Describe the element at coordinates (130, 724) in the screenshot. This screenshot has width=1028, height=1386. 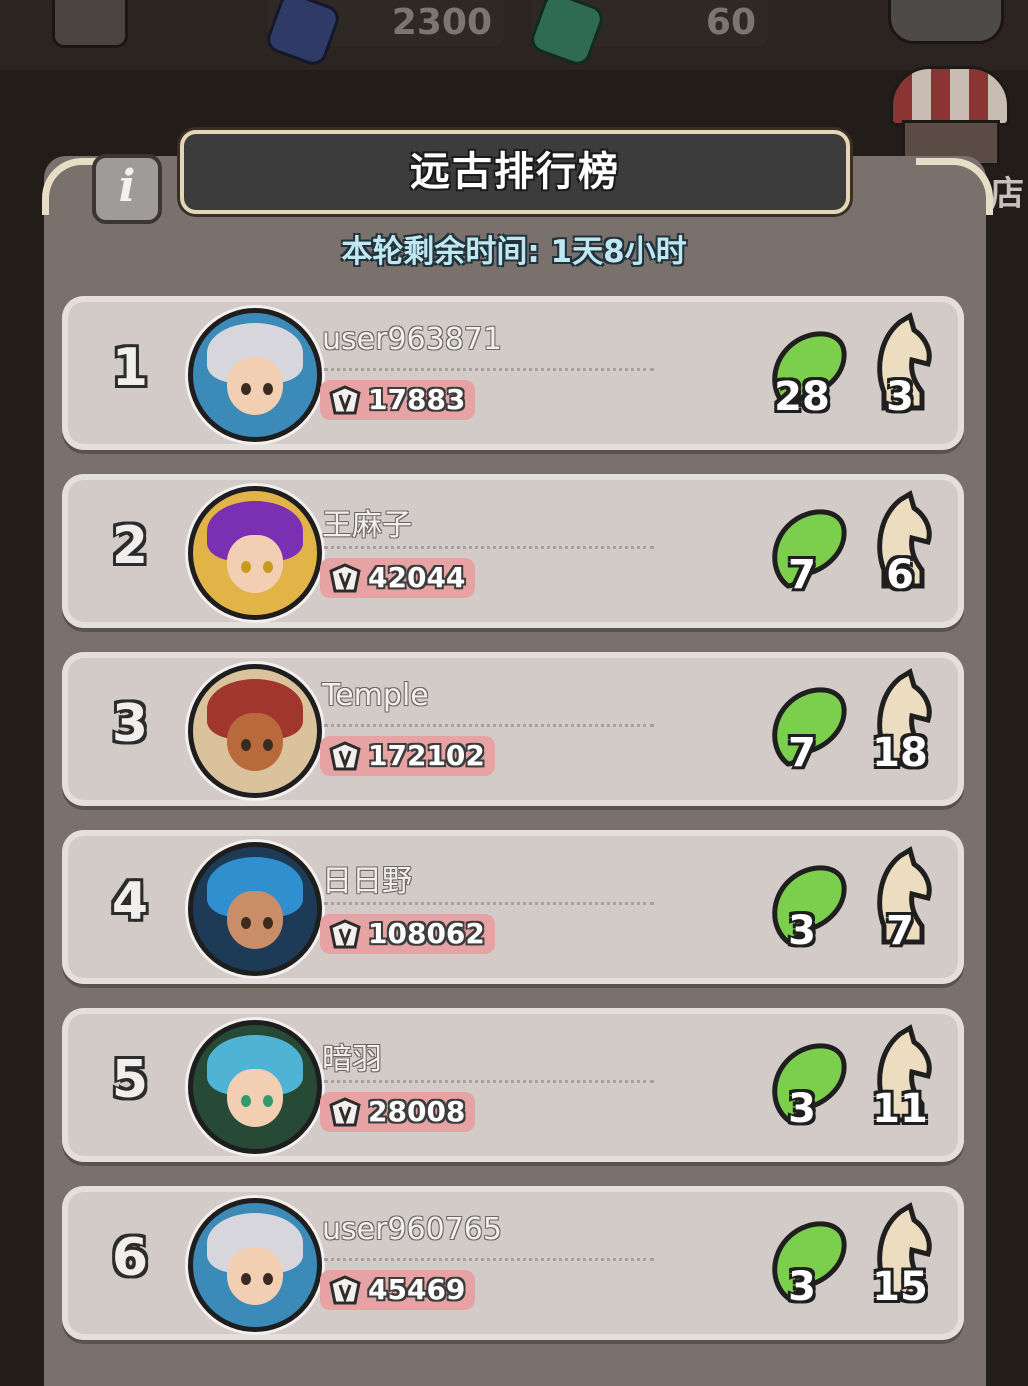
I see `rank-number: 3` at that location.